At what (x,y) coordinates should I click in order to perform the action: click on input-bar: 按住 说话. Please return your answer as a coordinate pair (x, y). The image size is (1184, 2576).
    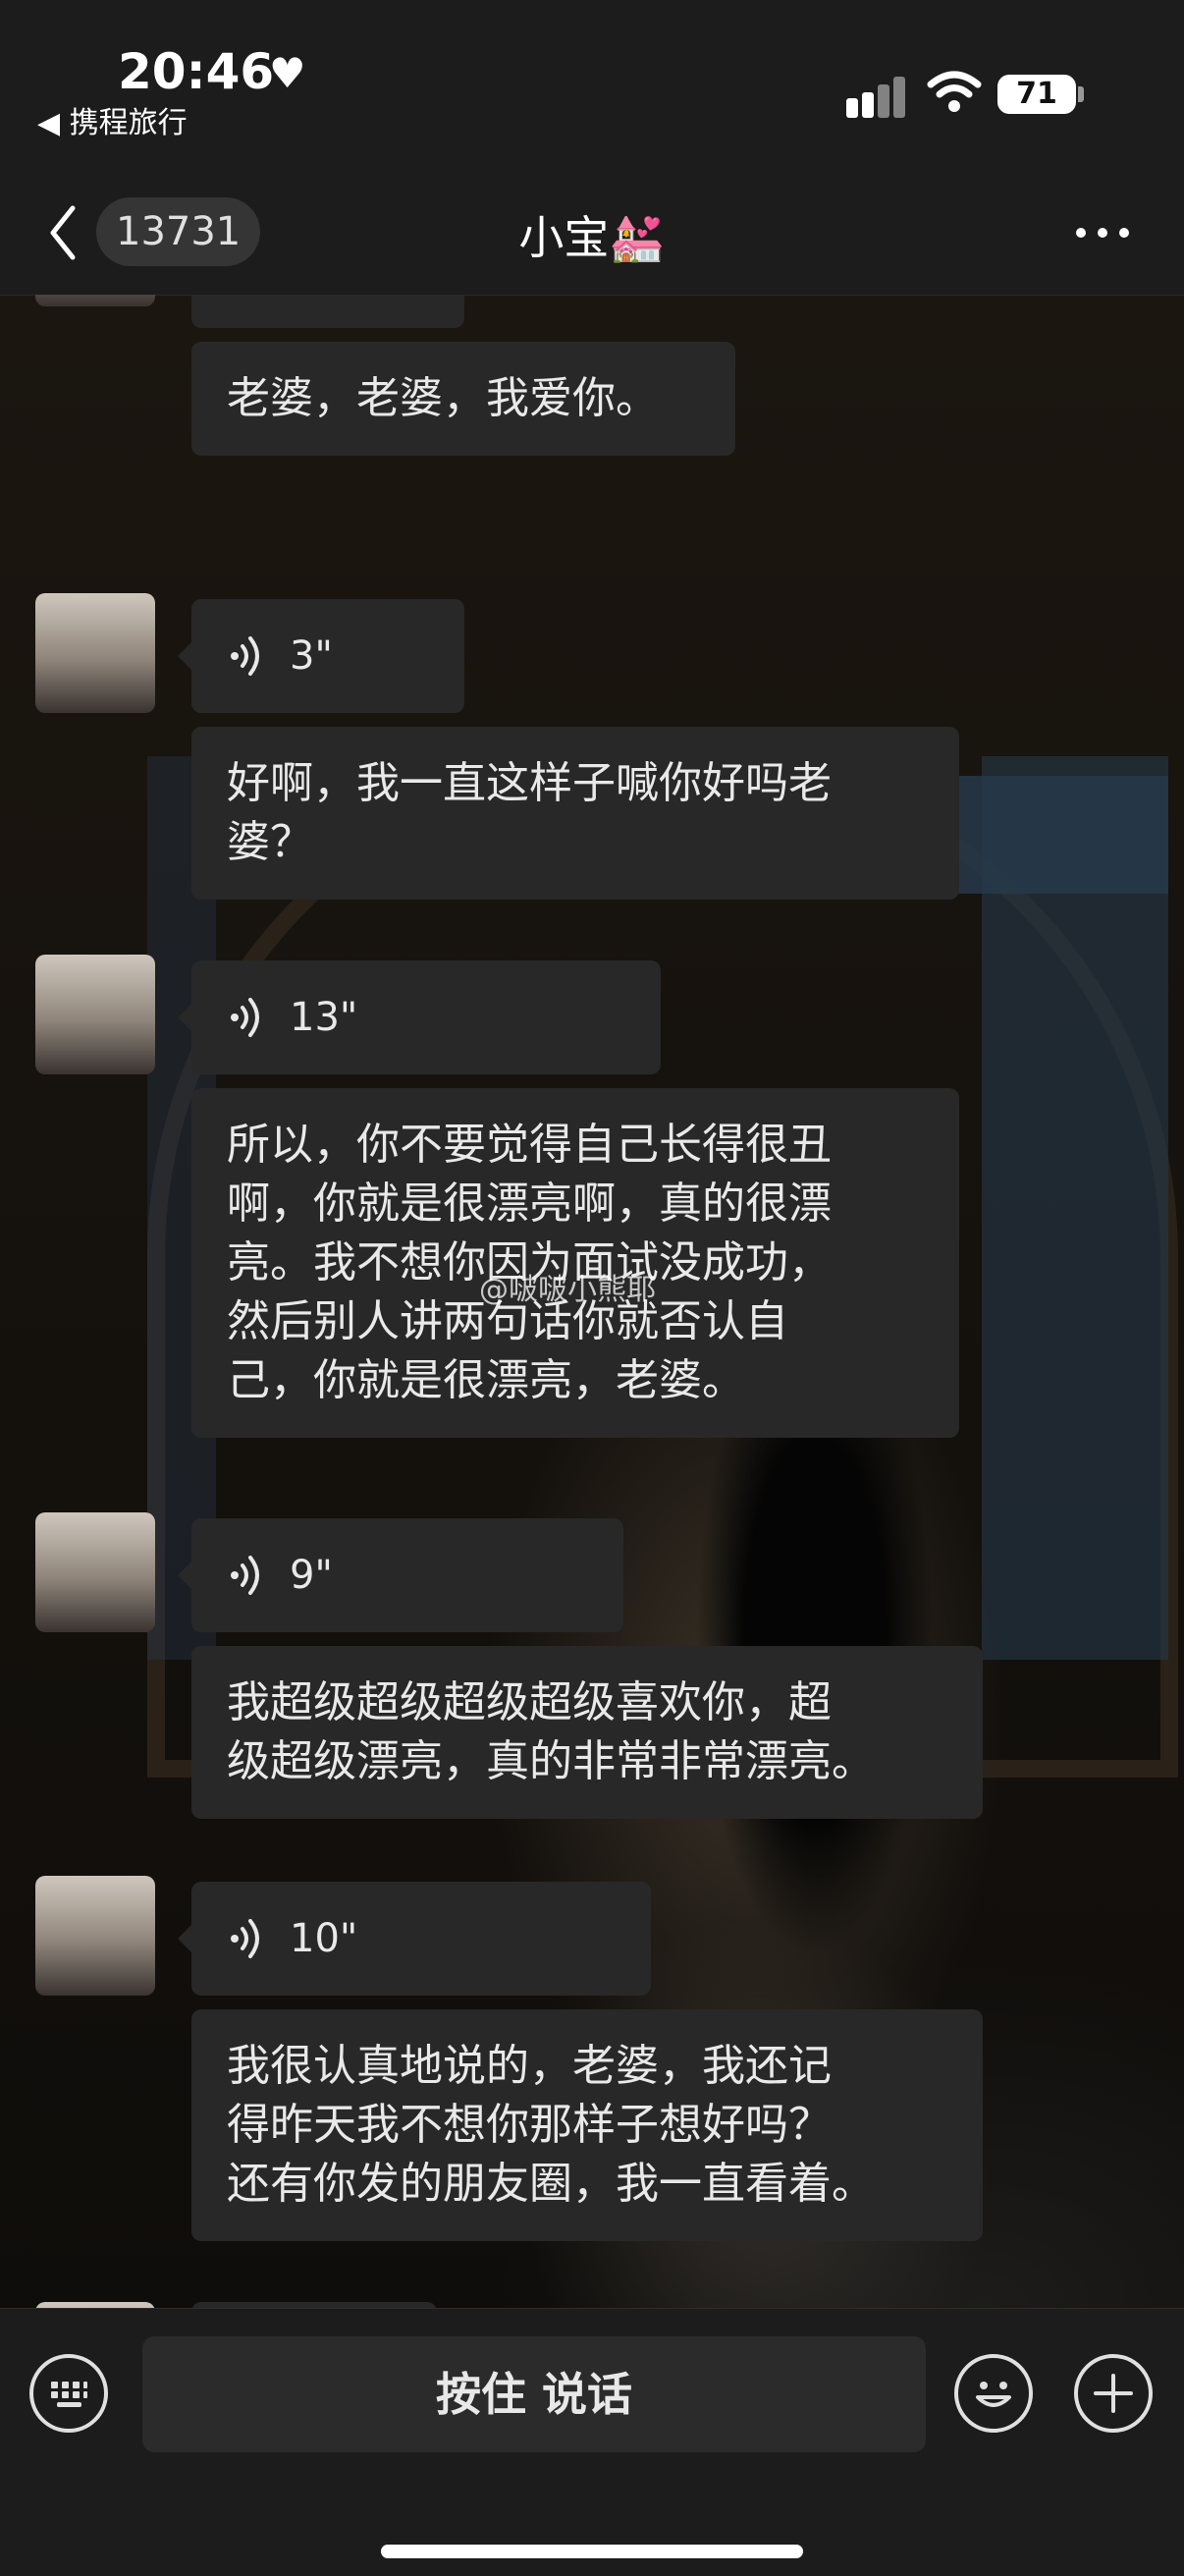
    Looking at the image, I should click on (592, 2442).